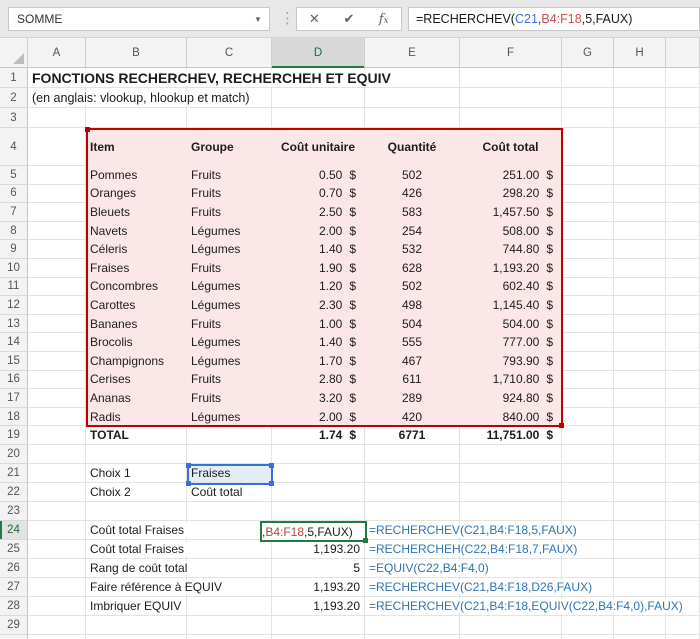 This screenshot has height=639, width=700. I want to click on cell-G13, so click(588, 324).